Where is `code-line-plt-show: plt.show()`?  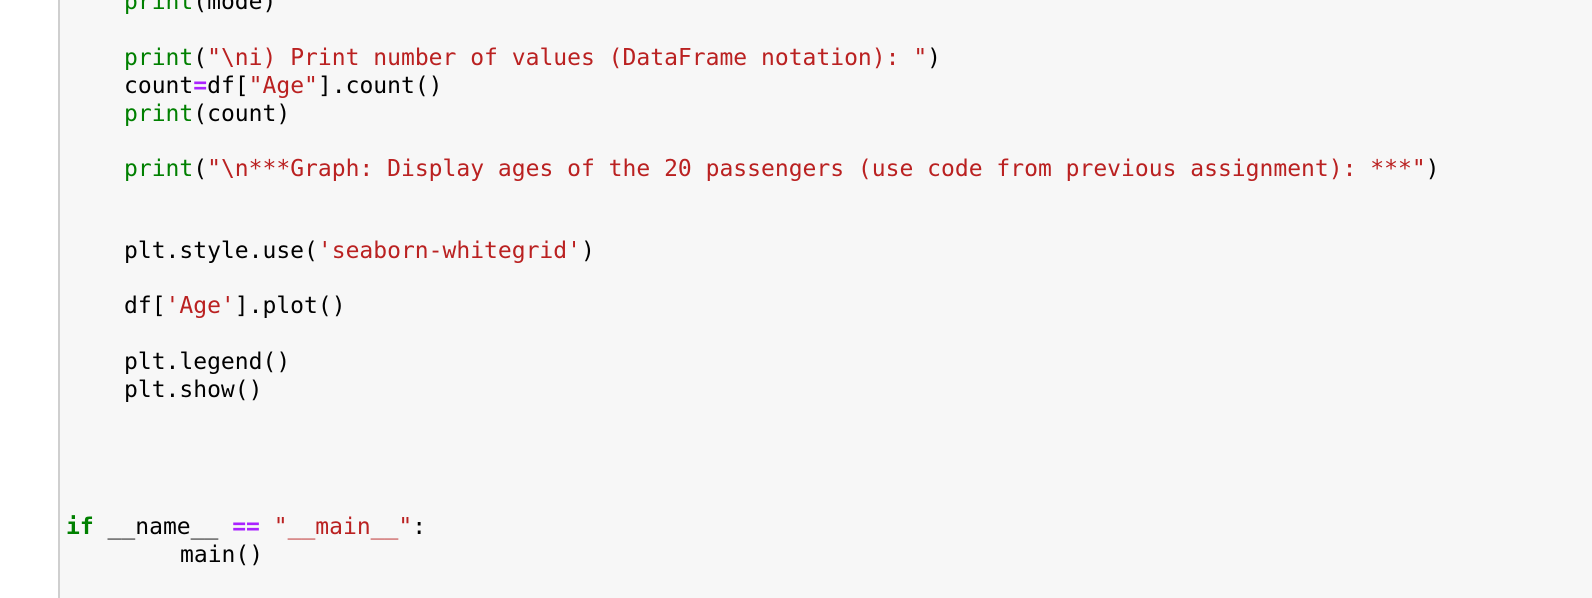 code-line-plt-show: plt.show() is located at coordinates (193, 390).